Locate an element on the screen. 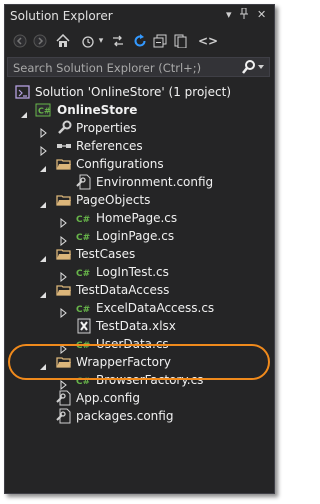  project-label: OnlineStore is located at coordinates (97, 110).